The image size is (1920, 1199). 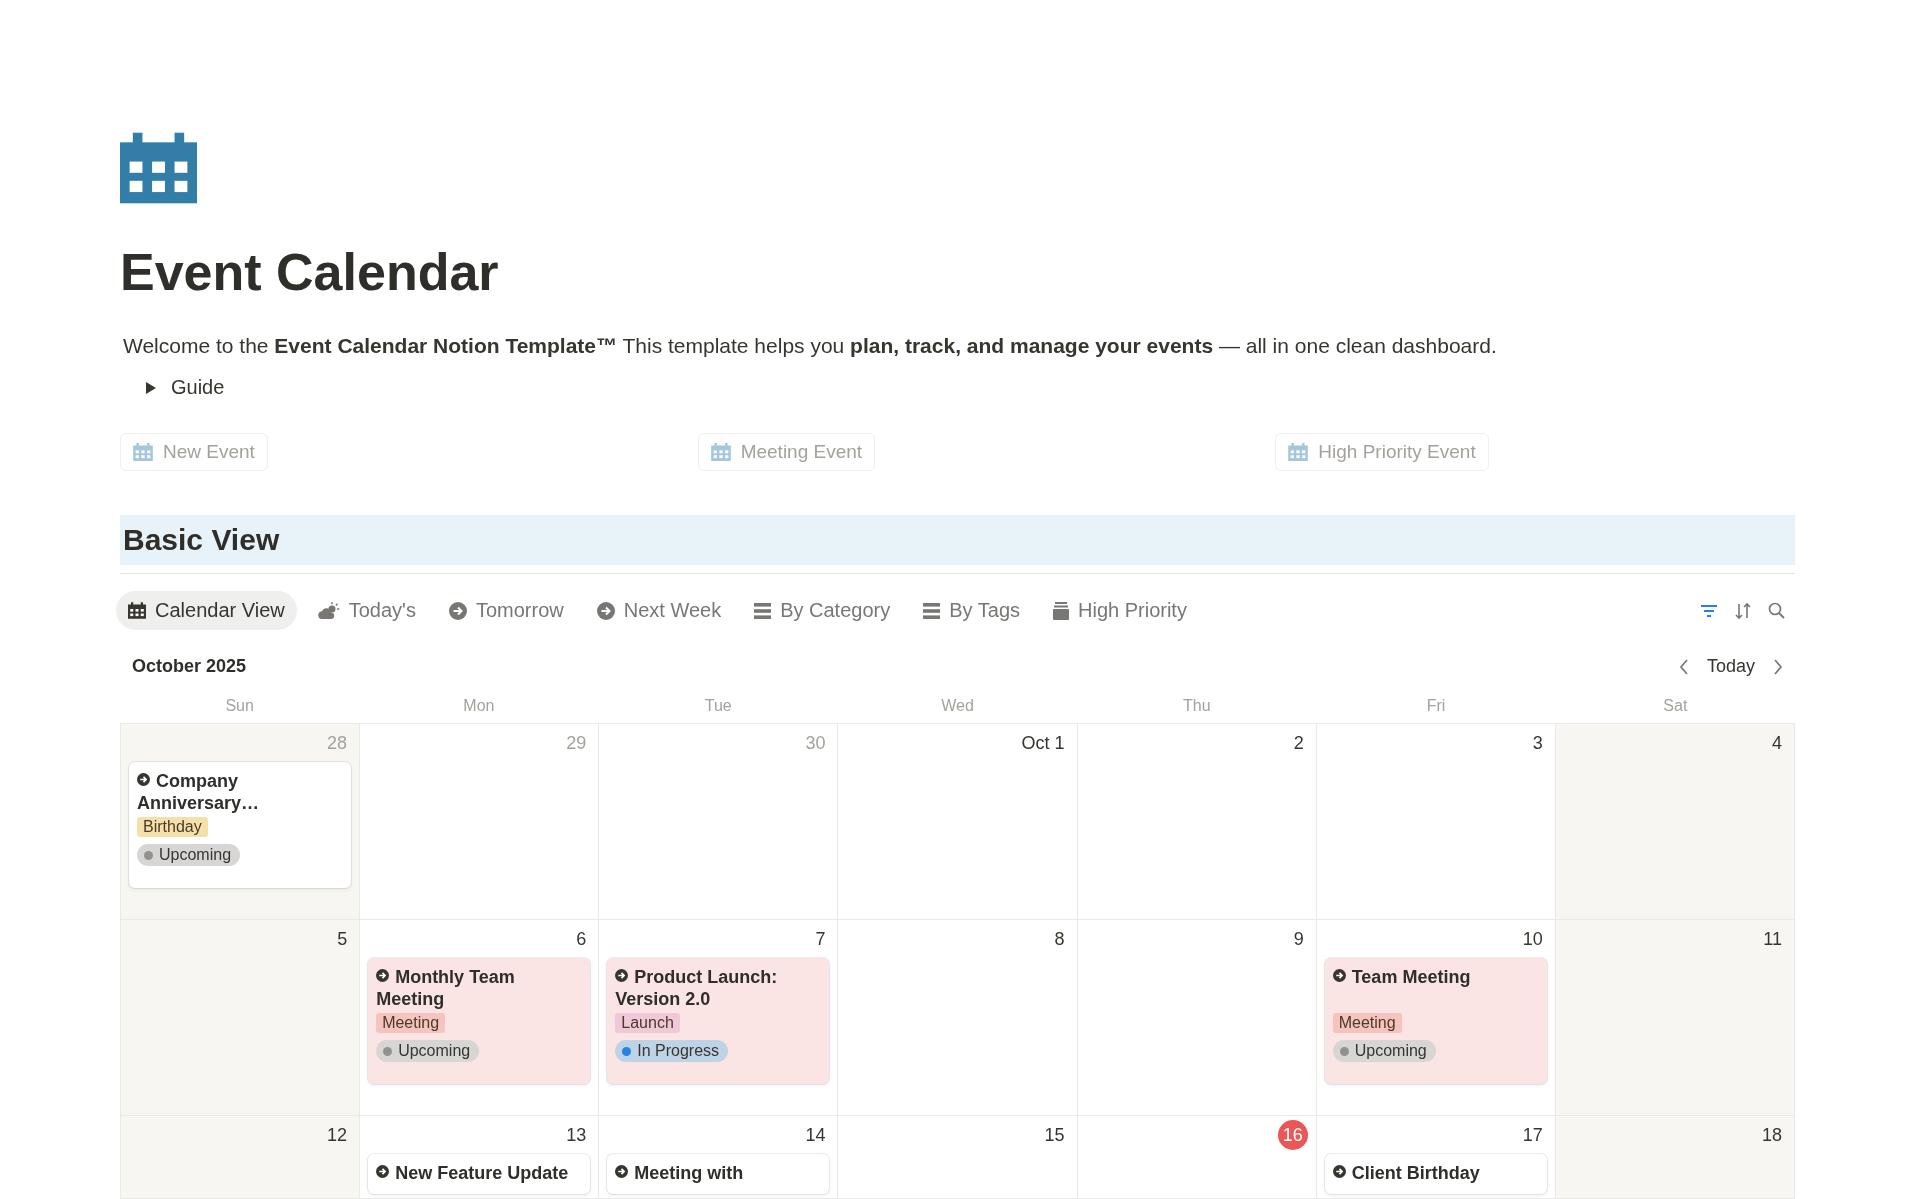 What do you see at coordinates (446, 988) in the screenshot?
I see `event-title: Monthly Team Meeting` at bounding box center [446, 988].